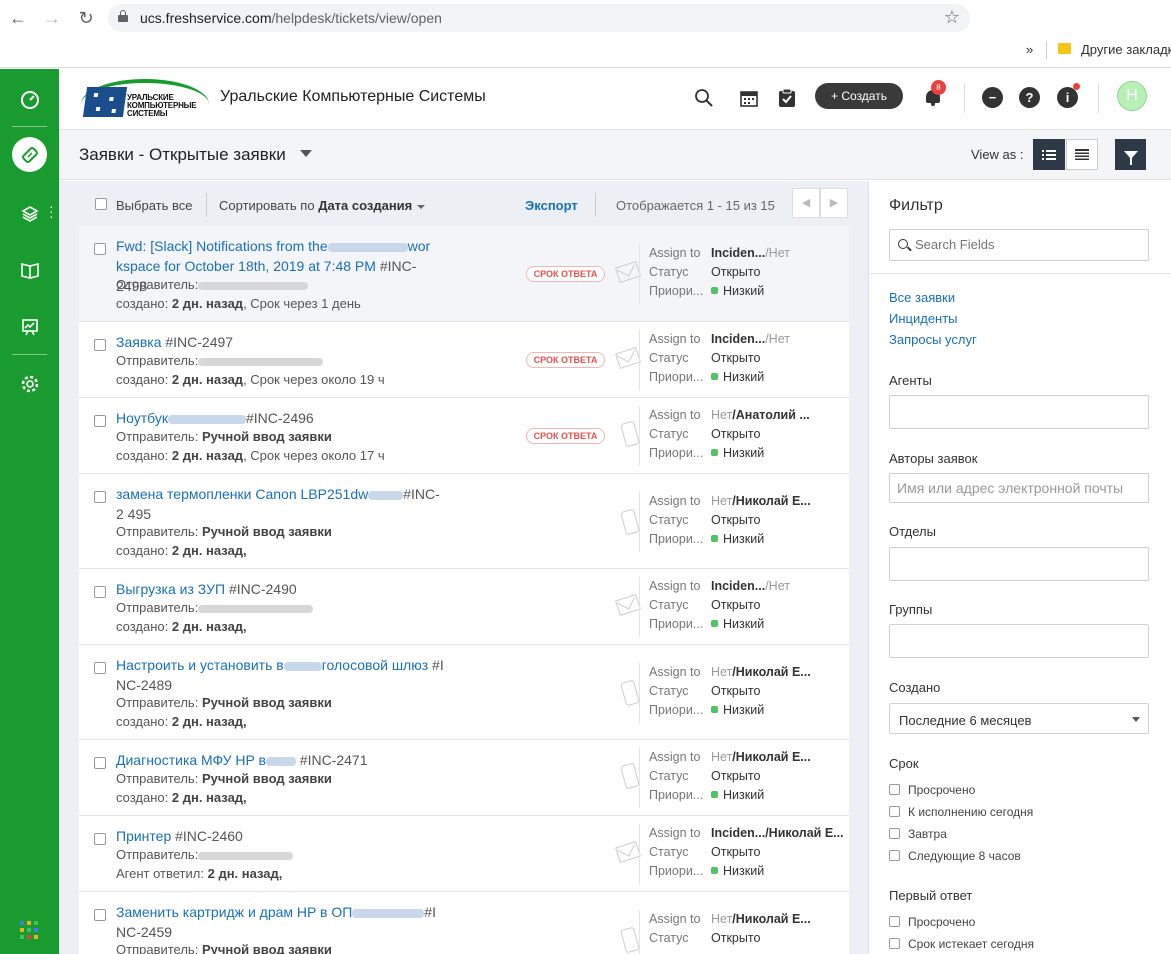 Image resolution: width=1171 pixels, height=954 pixels. What do you see at coordinates (1029, 49) in the screenshot?
I see `bookmarks-overflow: »` at bounding box center [1029, 49].